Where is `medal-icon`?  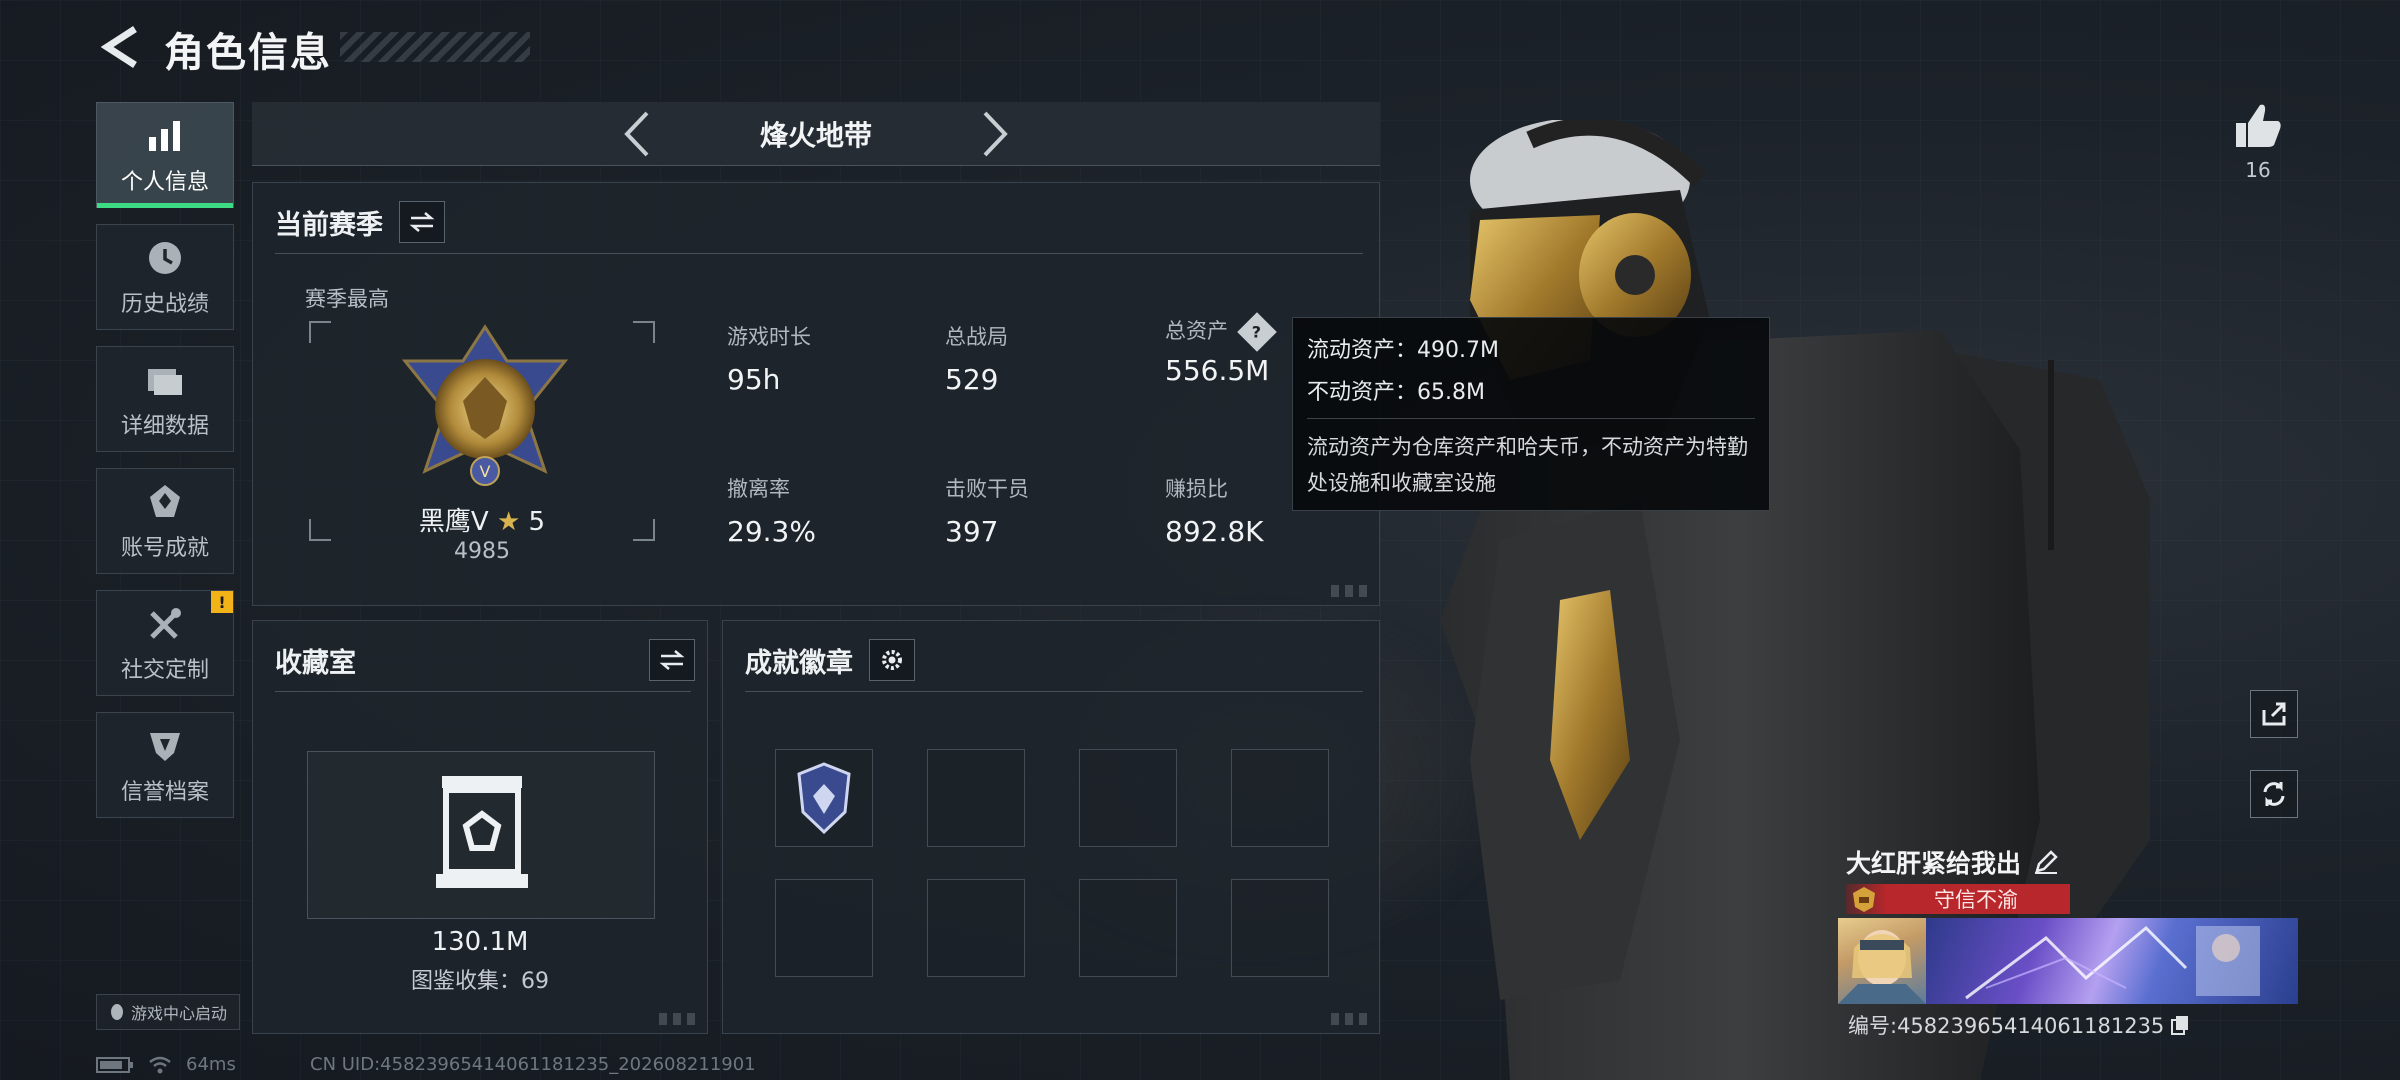
medal-icon is located at coordinates (165, 502).